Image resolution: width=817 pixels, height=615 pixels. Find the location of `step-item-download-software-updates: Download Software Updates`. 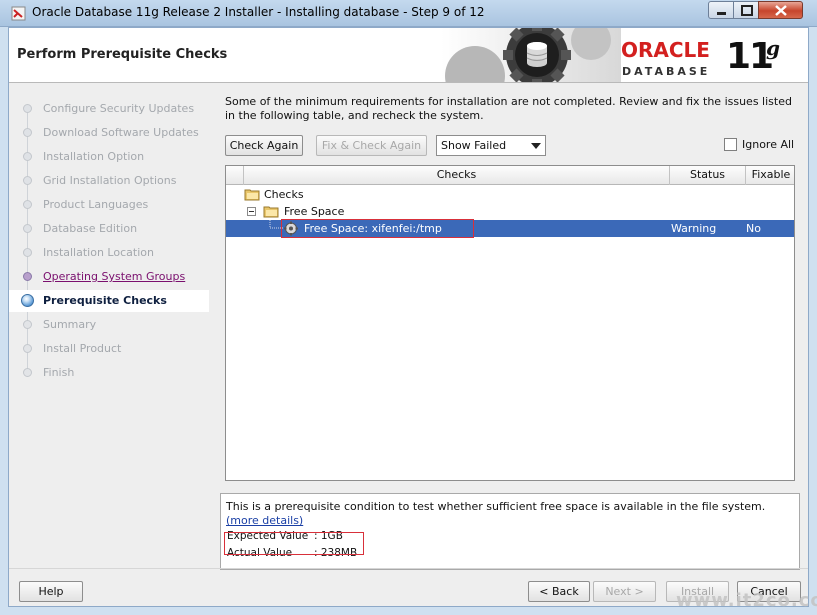

step-item-download-software-updates: Download Software Updates is located at coordinates (109, 133).